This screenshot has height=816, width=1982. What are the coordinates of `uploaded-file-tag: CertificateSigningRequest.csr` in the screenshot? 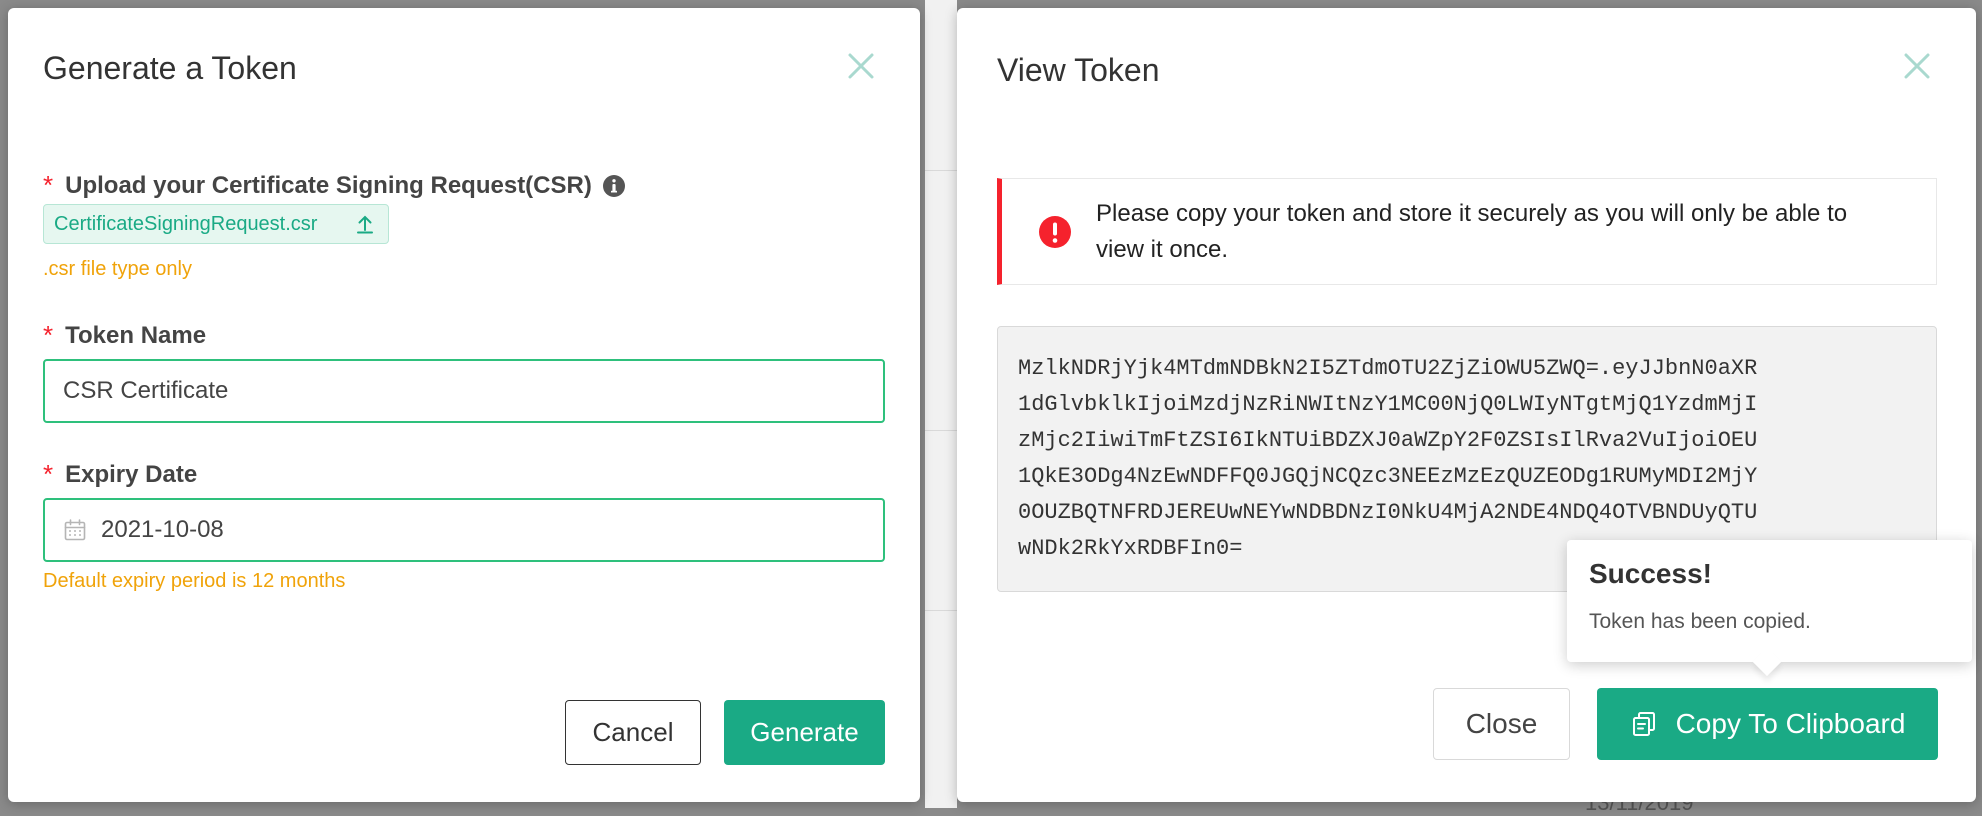 It's located at (216, 224).